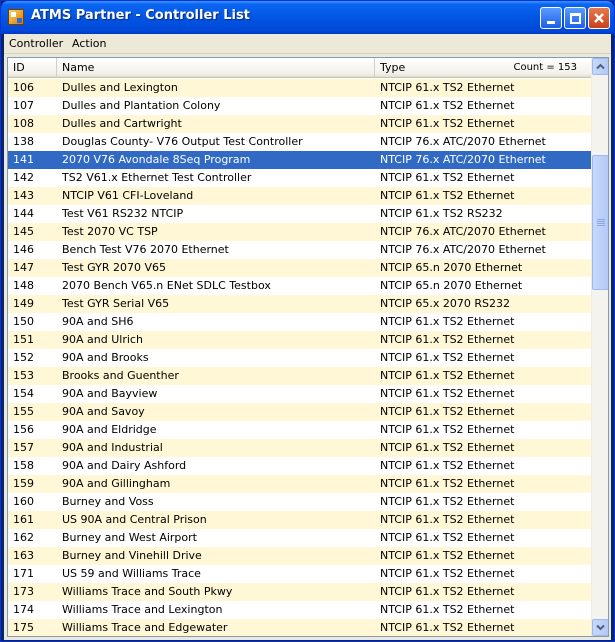  What do you see at coordinates (551, 22) in the screenshot?
I see `minimize-icon` at bounding box center [551, 22].